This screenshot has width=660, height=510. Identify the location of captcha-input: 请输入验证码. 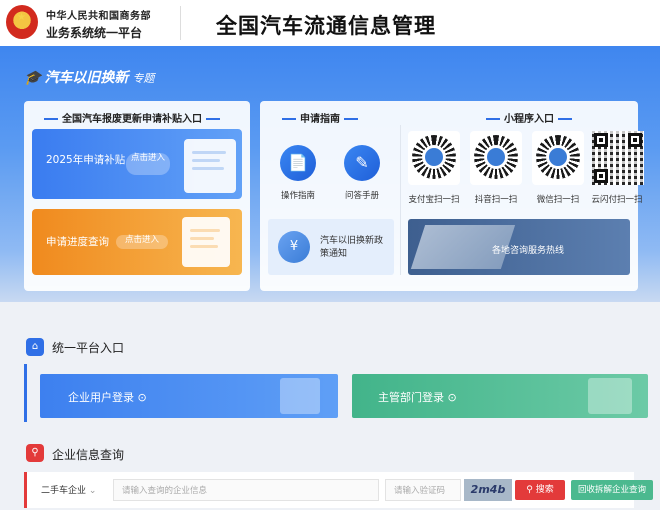
(423, 490).